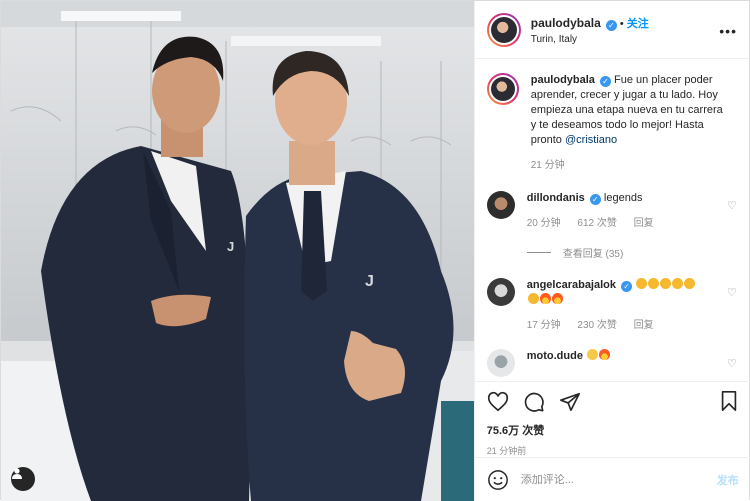 This screenshot has height=501, width=750. Describe the element at coordinates (498, 402) in the screenshot. I see `heart-icon` at that location.